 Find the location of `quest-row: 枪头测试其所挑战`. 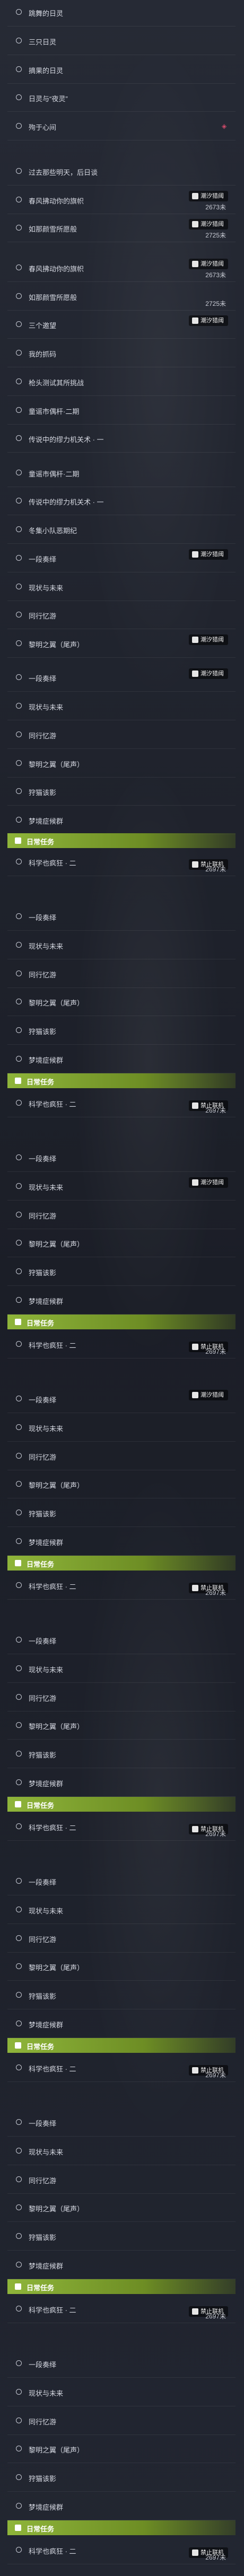

quest-row: 枪头测试其所挑战 is located at coordinates (122, 382).